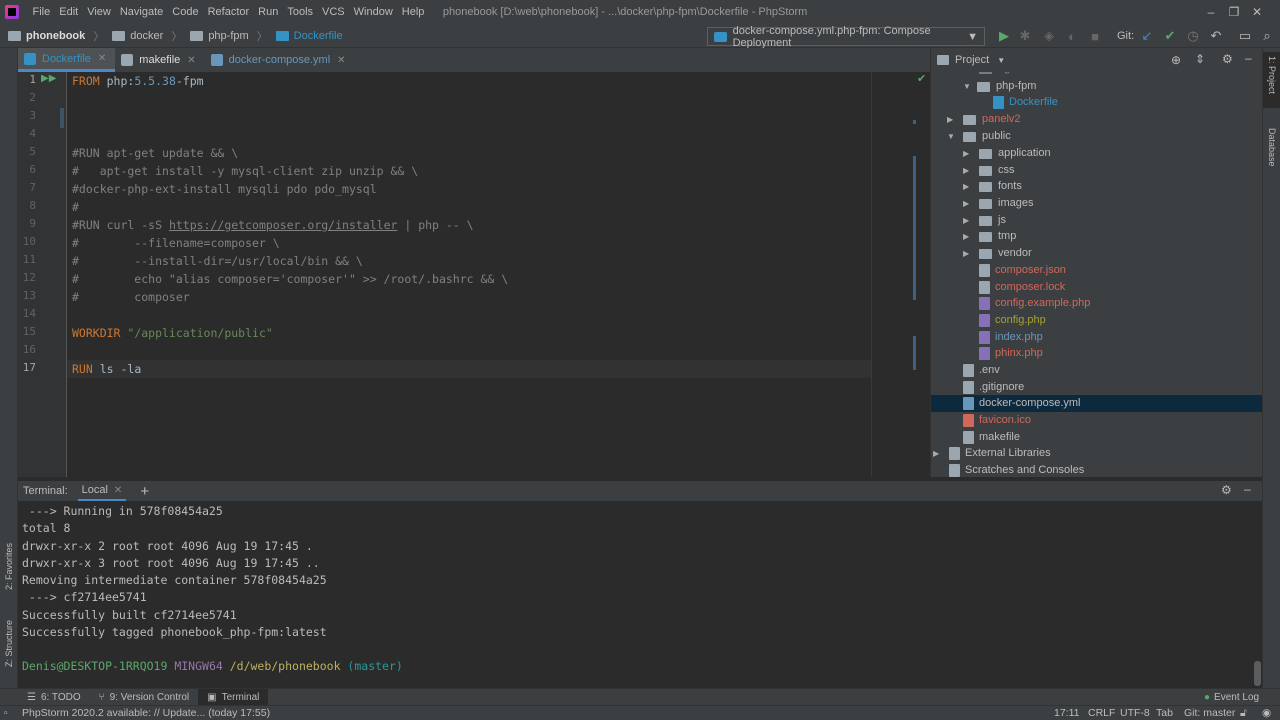 This screenshot has height=720, width=1280. What do you see at coordinates (1176, 60) in the screenshot?
I see `locate-icon: ⊕` at bounding box center [1176, 60].